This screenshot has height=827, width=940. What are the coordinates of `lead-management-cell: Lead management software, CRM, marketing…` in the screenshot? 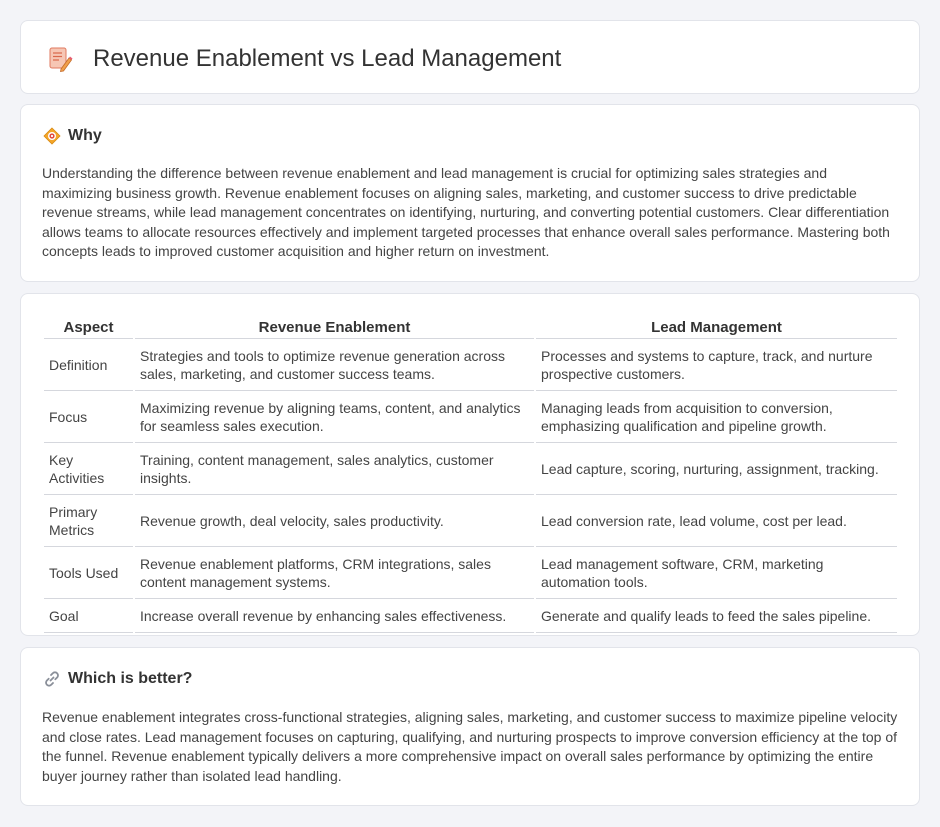 It's located at (716, 574).